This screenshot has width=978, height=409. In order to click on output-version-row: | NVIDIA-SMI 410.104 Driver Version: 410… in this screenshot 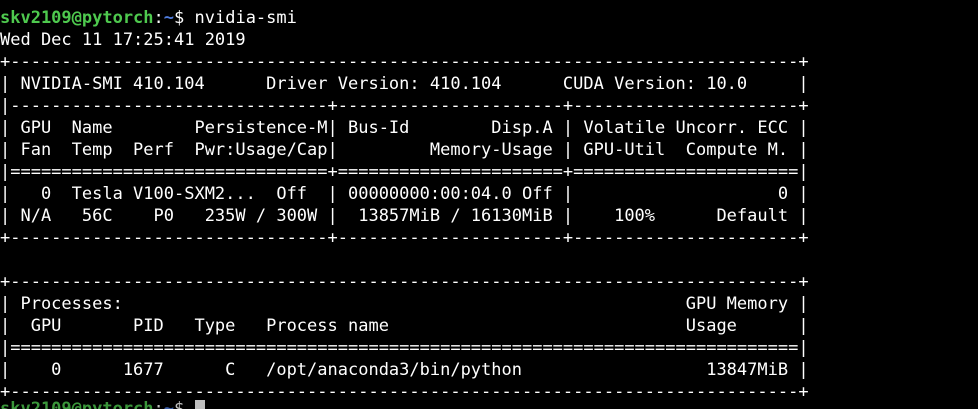, I will do `click(404, 84)`.